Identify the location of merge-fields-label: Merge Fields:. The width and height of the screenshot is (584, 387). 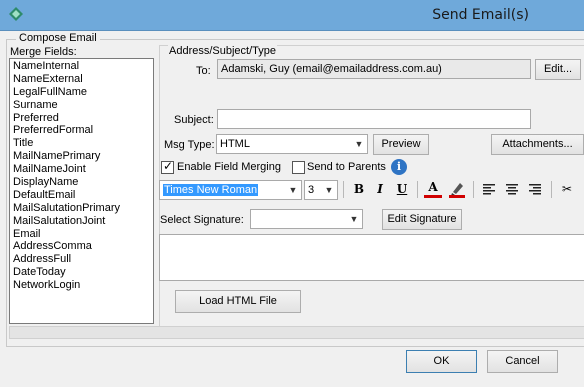
(43, 52).